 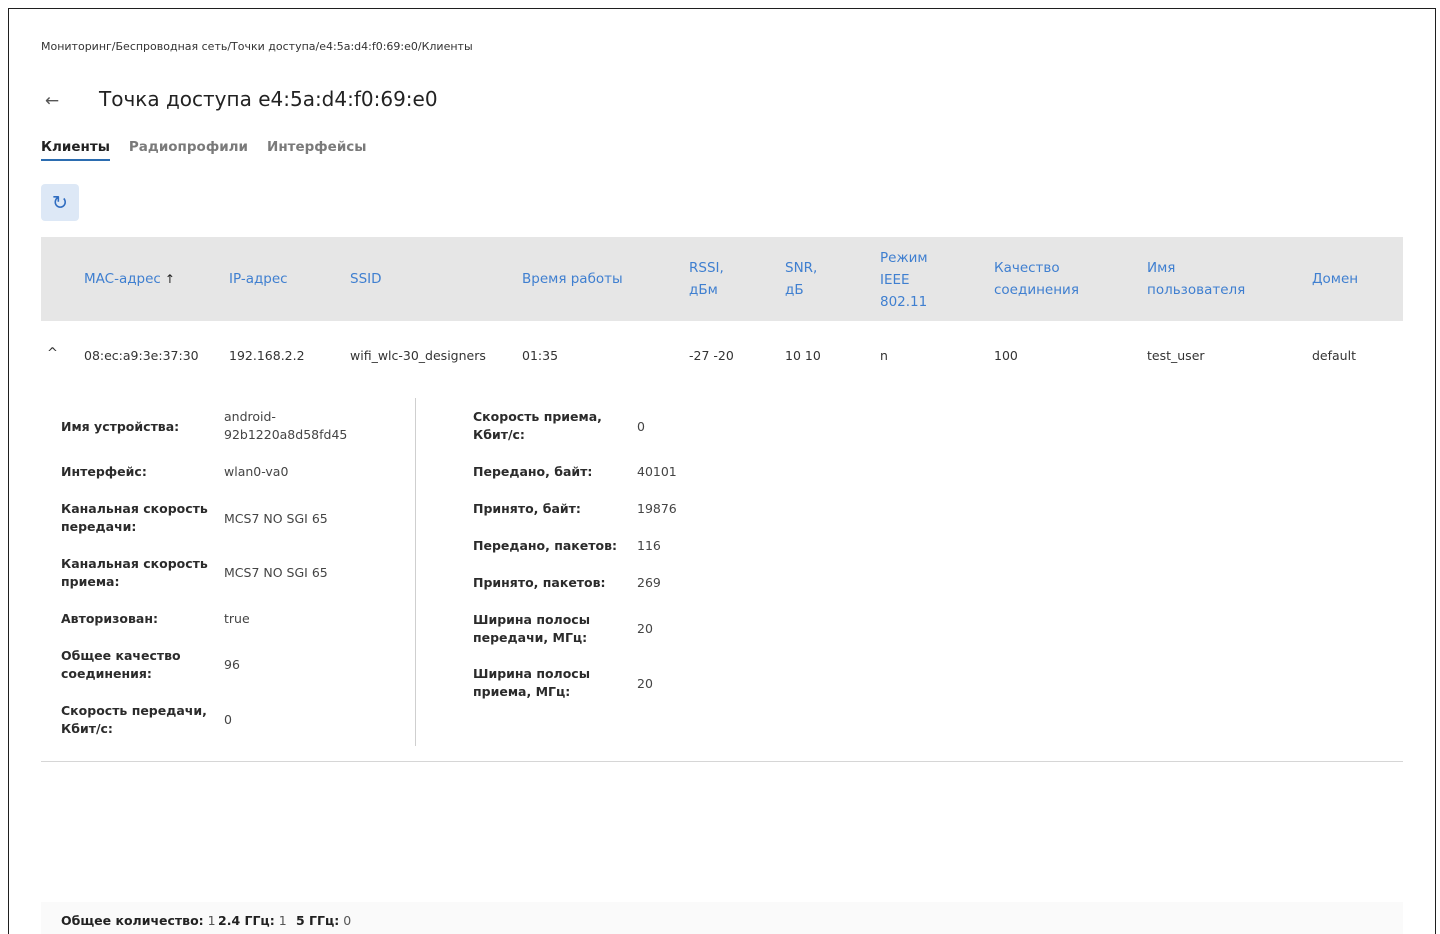 I want to click on column-header-mode: Режим IEEE 802.11, so click(x=904, y=280).